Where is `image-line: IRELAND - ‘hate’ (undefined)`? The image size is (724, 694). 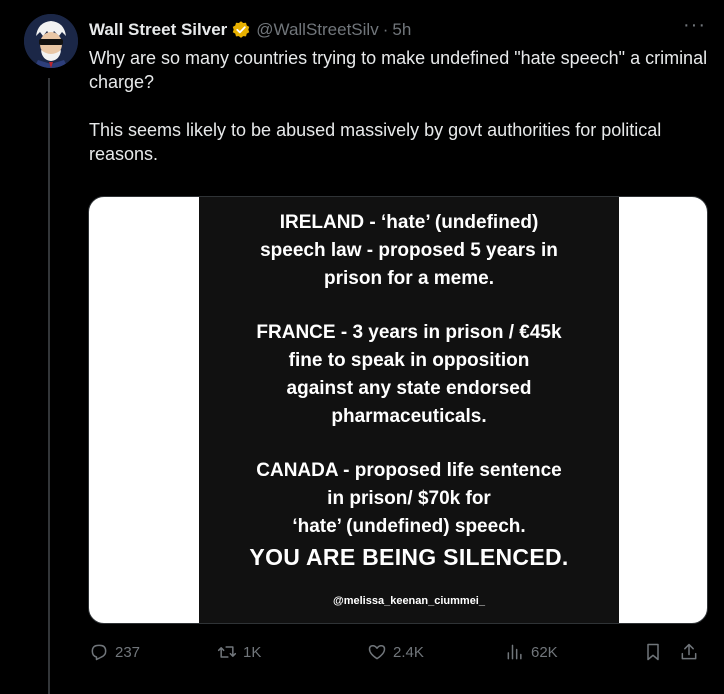
image-line: IRELAND - ‘hate’ (undefined) is located at coordinates (409, 222).